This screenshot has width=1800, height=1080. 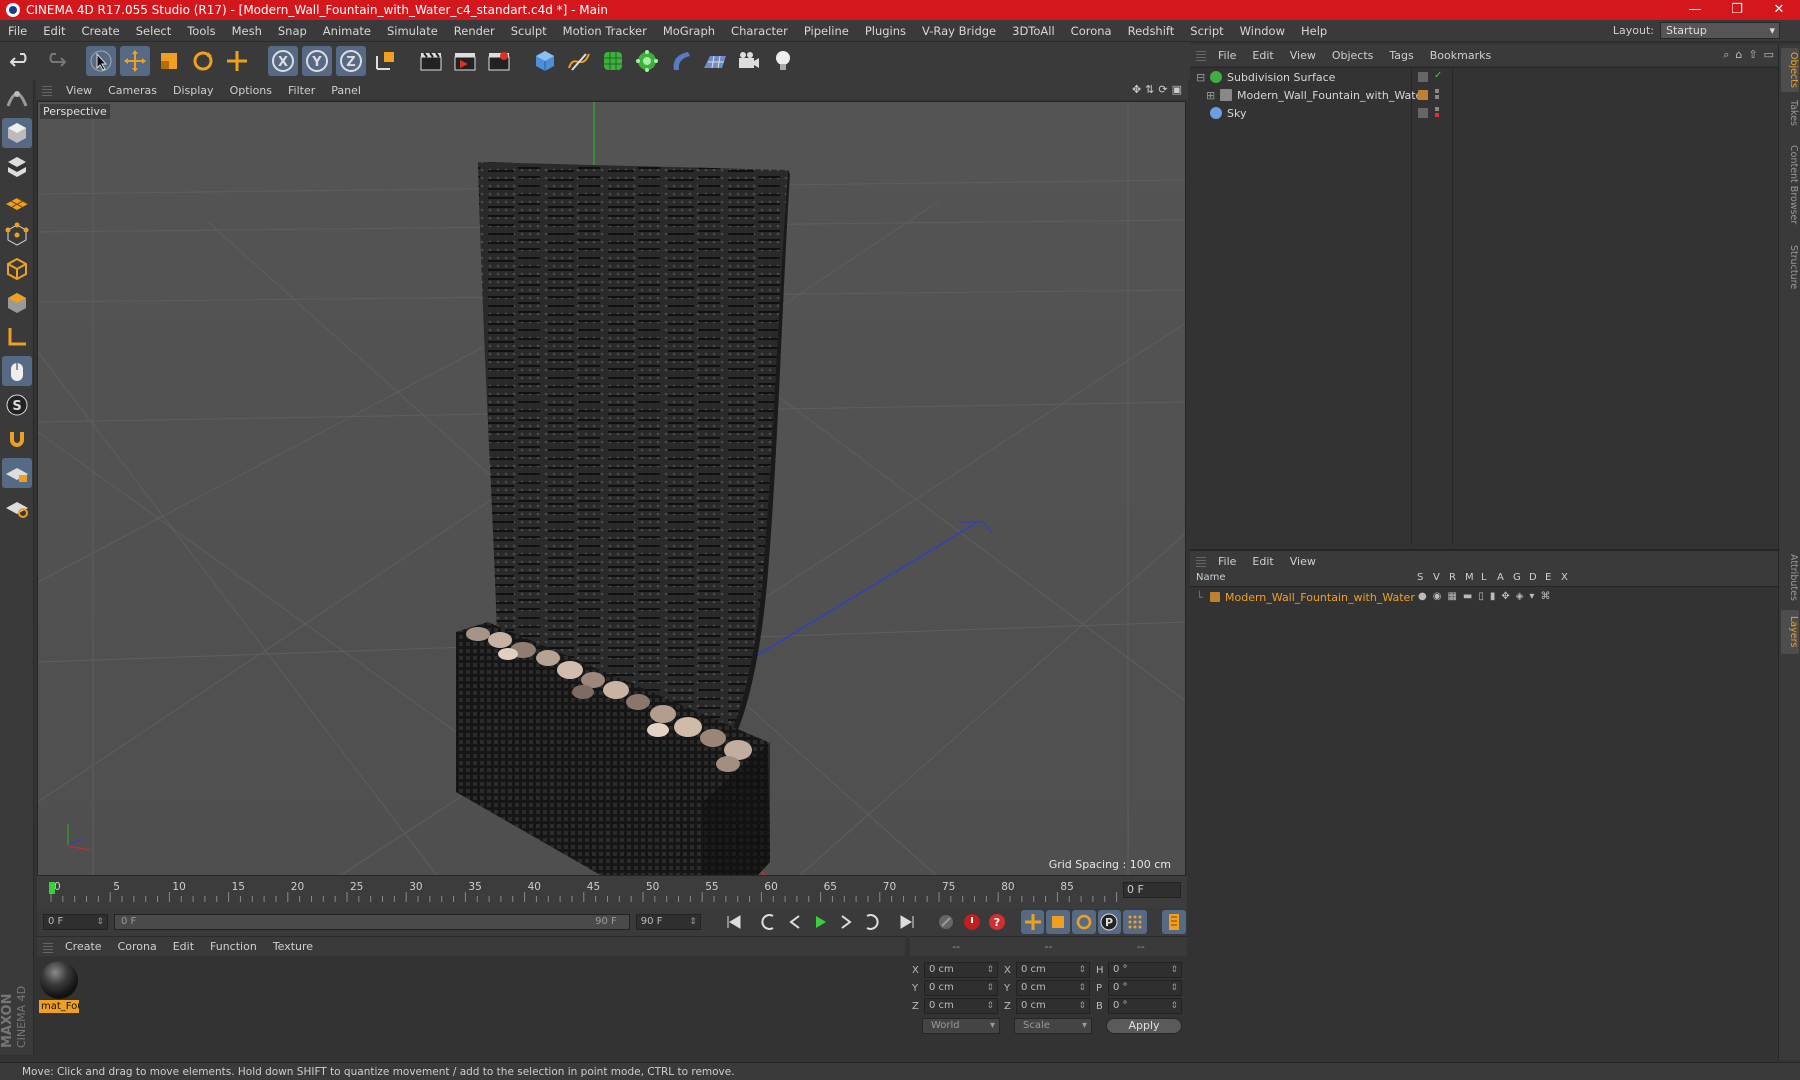 What do you see at coordinates (79, 90) in the screenshot?
I see `viewport-menu-view: View` at bounding box center [79, 90].